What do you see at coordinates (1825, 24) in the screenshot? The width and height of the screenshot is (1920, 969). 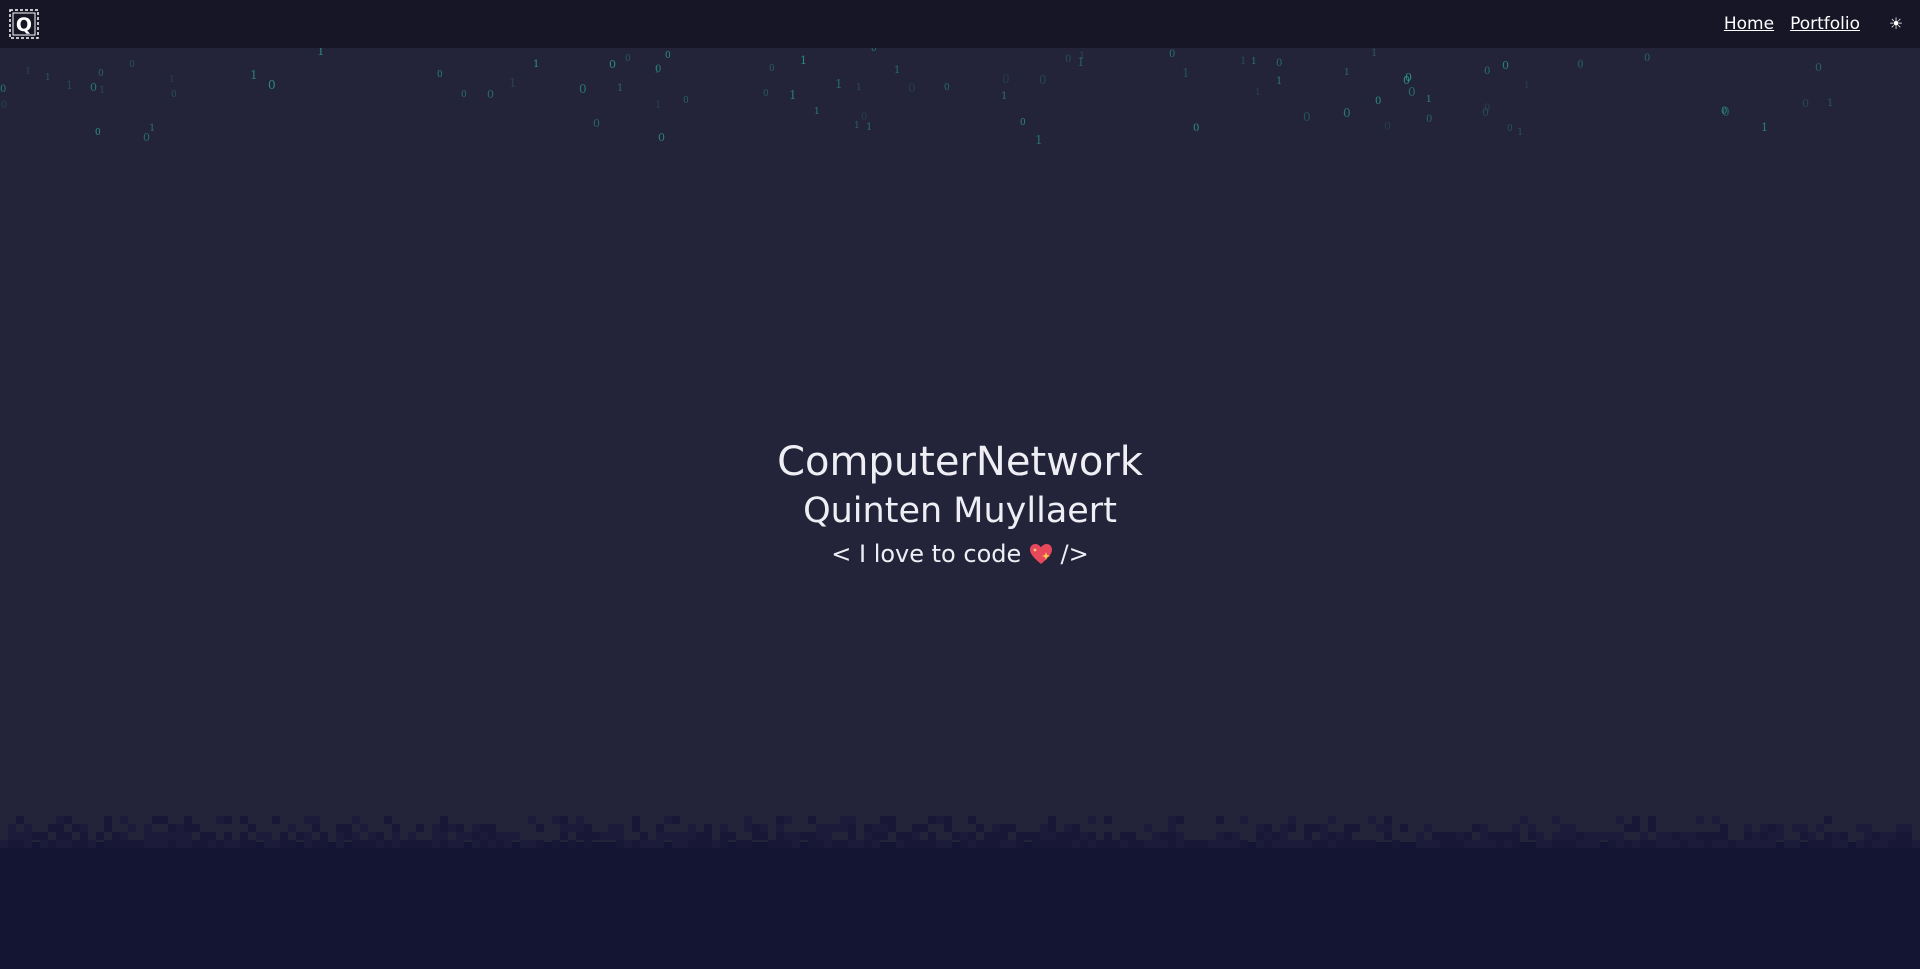 I see `nav-link-portfolio: Portfolio` at bounding box center [1825, 24].